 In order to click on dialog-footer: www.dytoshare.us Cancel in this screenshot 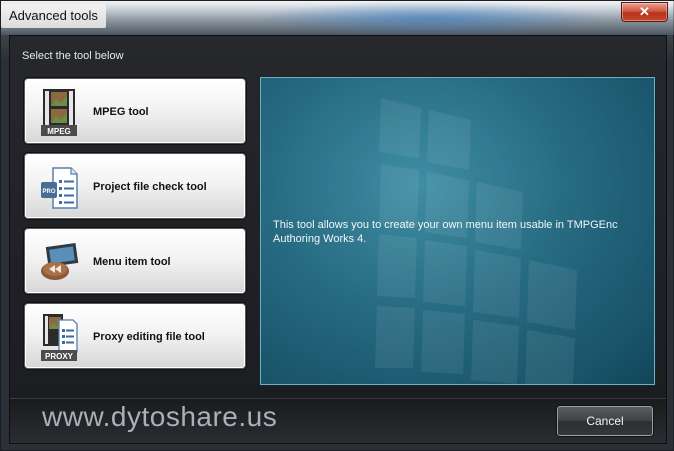, I will do `click(338, 420)`.